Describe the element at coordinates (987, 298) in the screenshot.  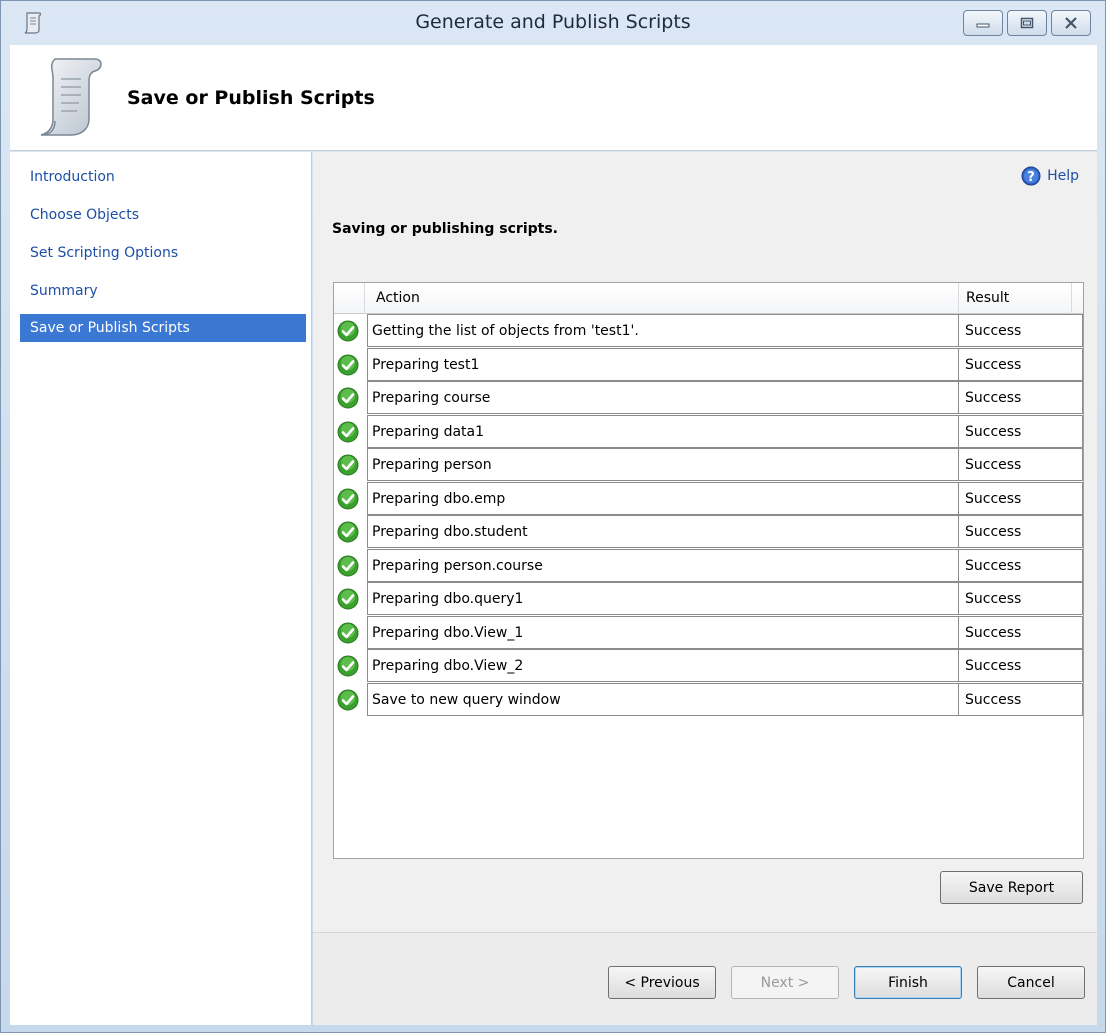
I see `column-header-result: Result` at that location.